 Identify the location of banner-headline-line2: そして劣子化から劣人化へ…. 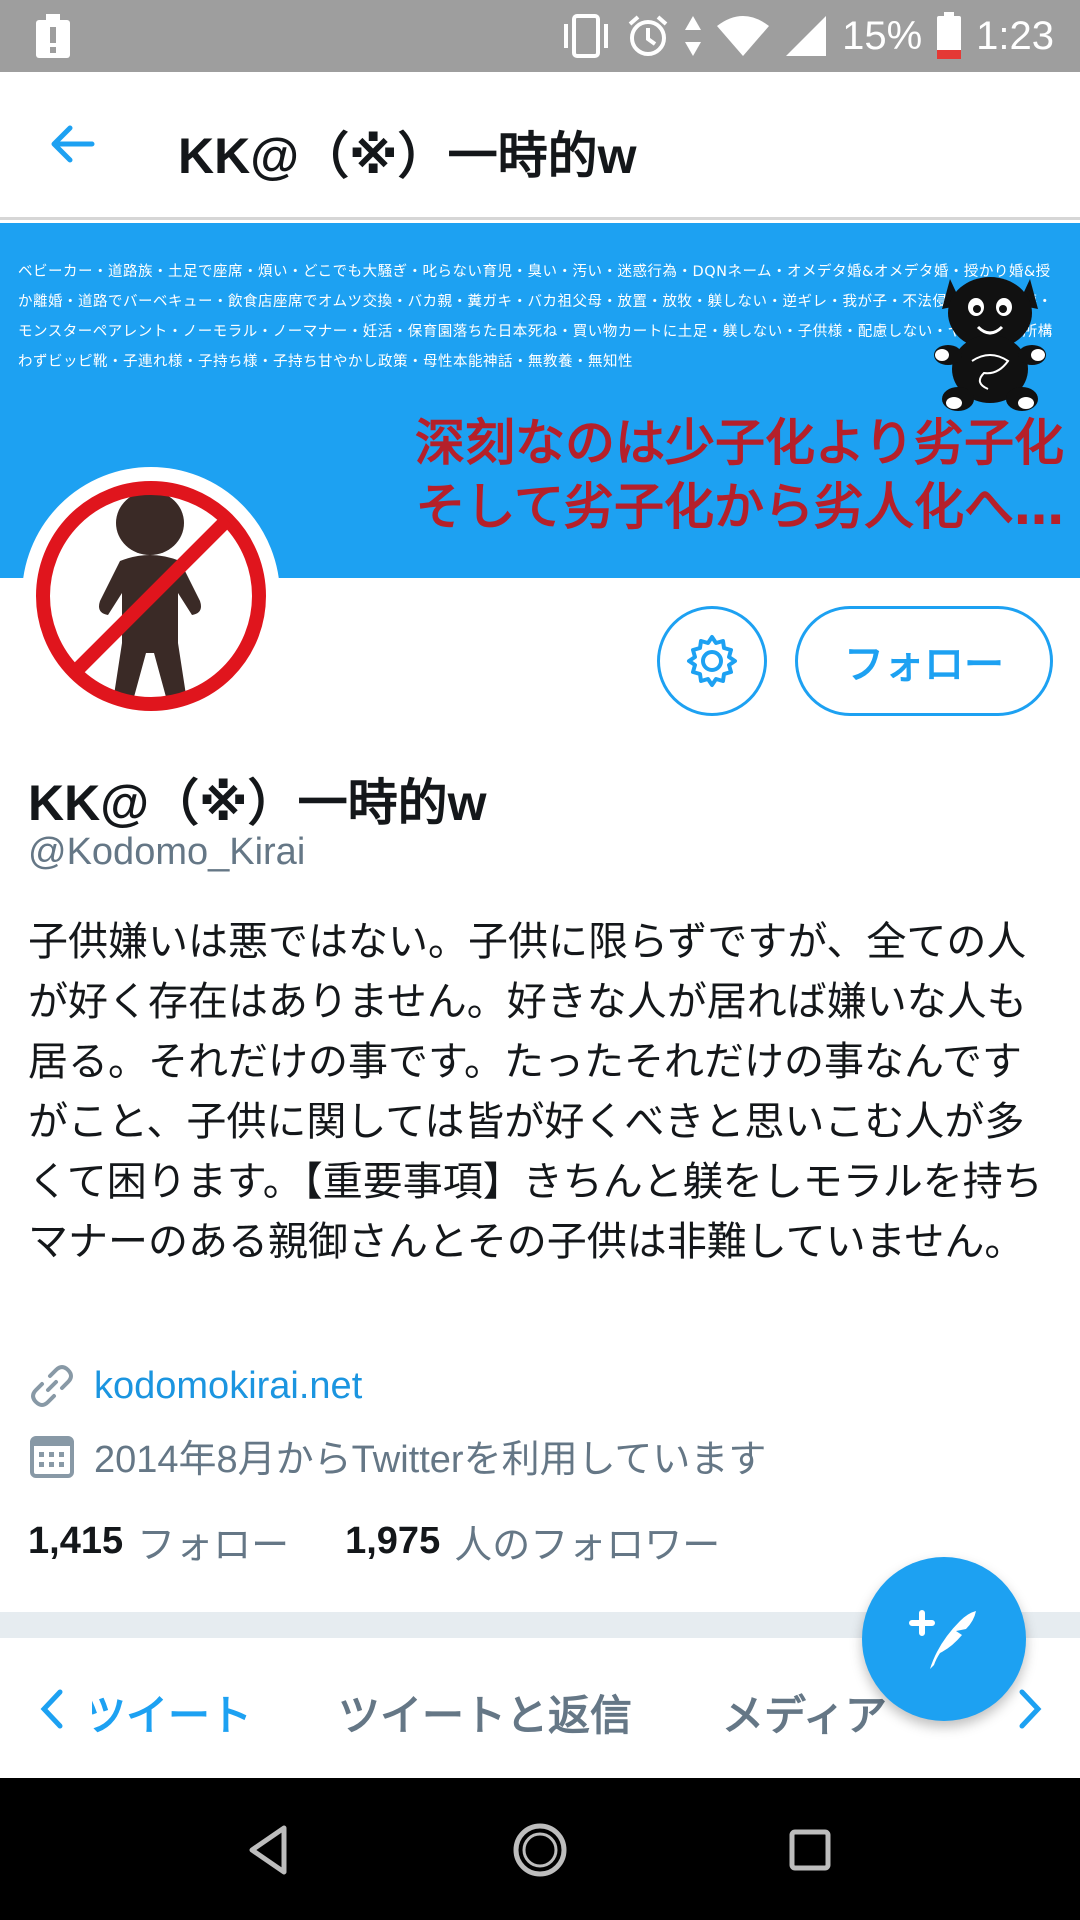
(740, 507).